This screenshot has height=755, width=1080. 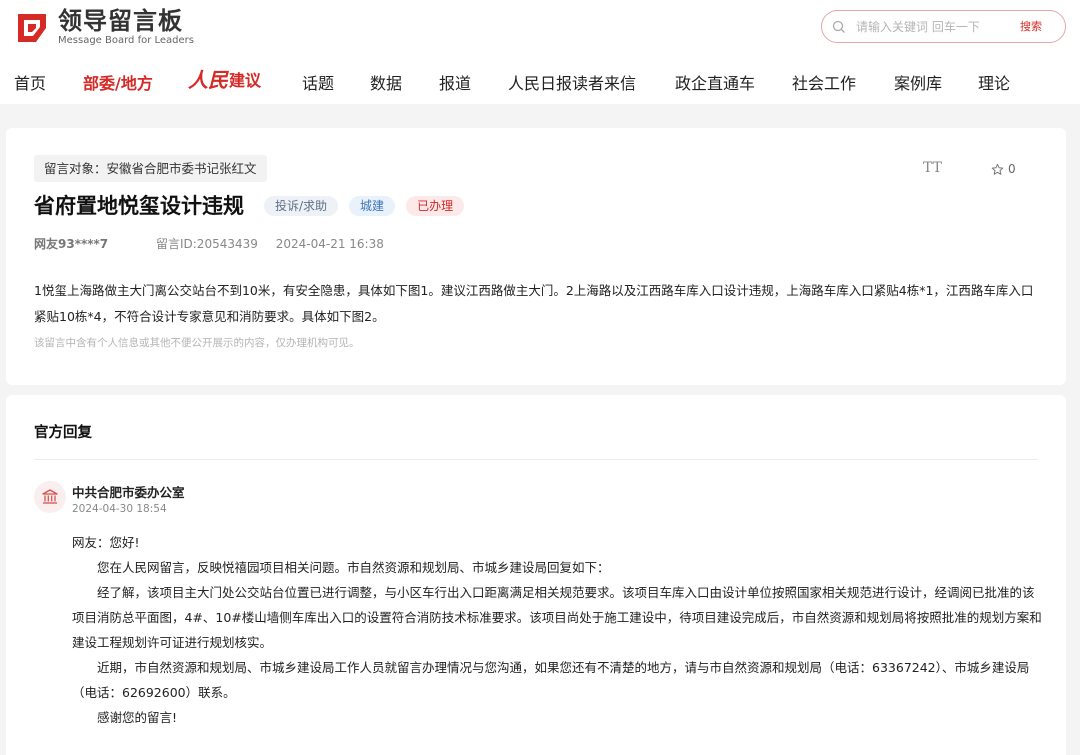 I want to click on reply-heading: 官方回复, so click(x=63, y=433).